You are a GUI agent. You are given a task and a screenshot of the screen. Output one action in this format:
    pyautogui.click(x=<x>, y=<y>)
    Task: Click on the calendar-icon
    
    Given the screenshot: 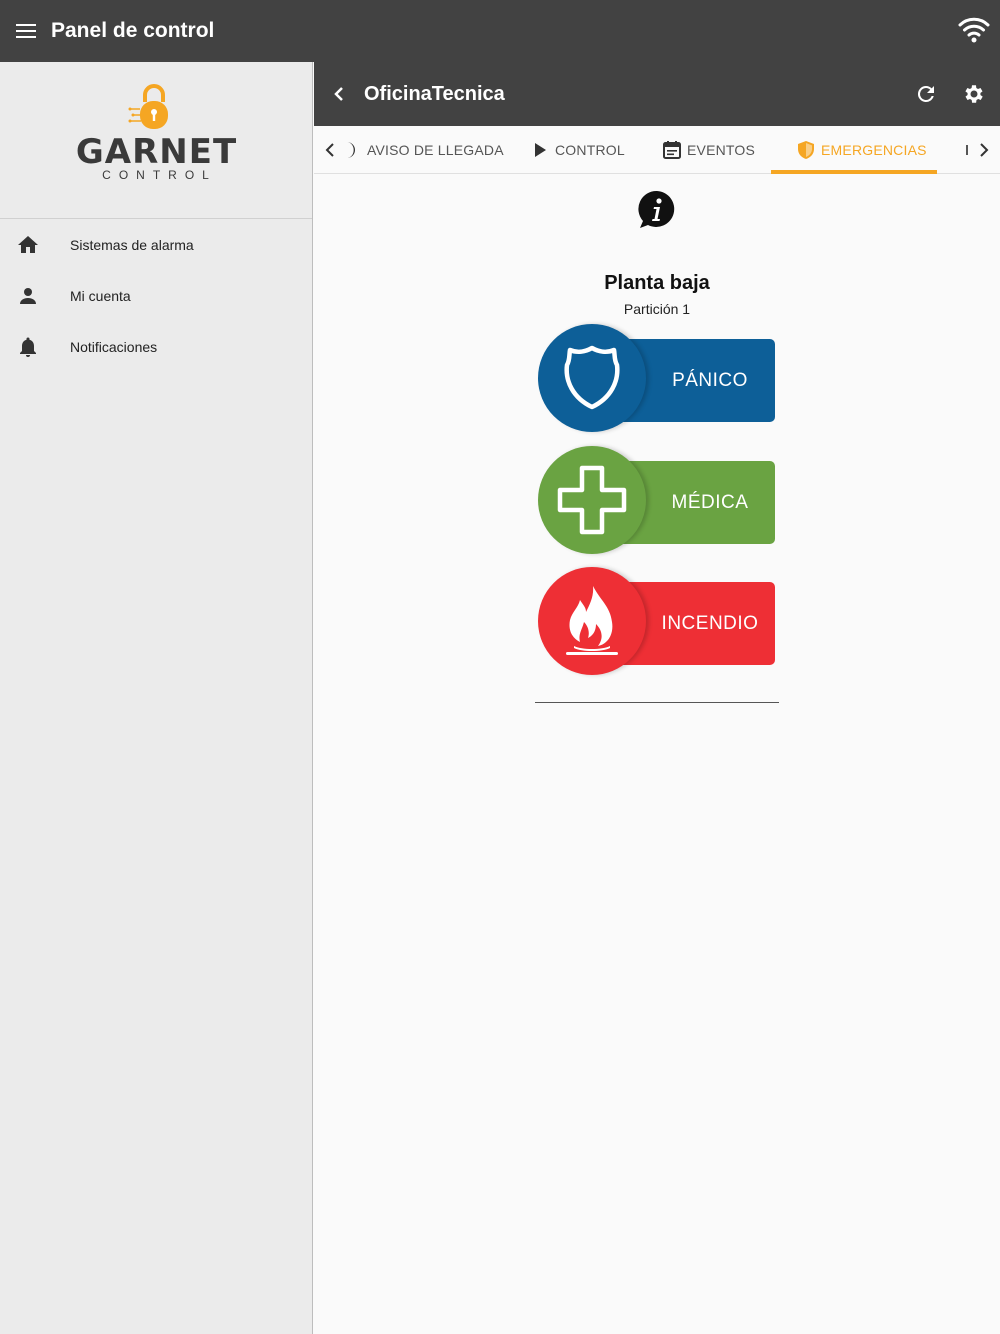 What is the action you would take?
    pyautogui.click(x=672, y=150)
    